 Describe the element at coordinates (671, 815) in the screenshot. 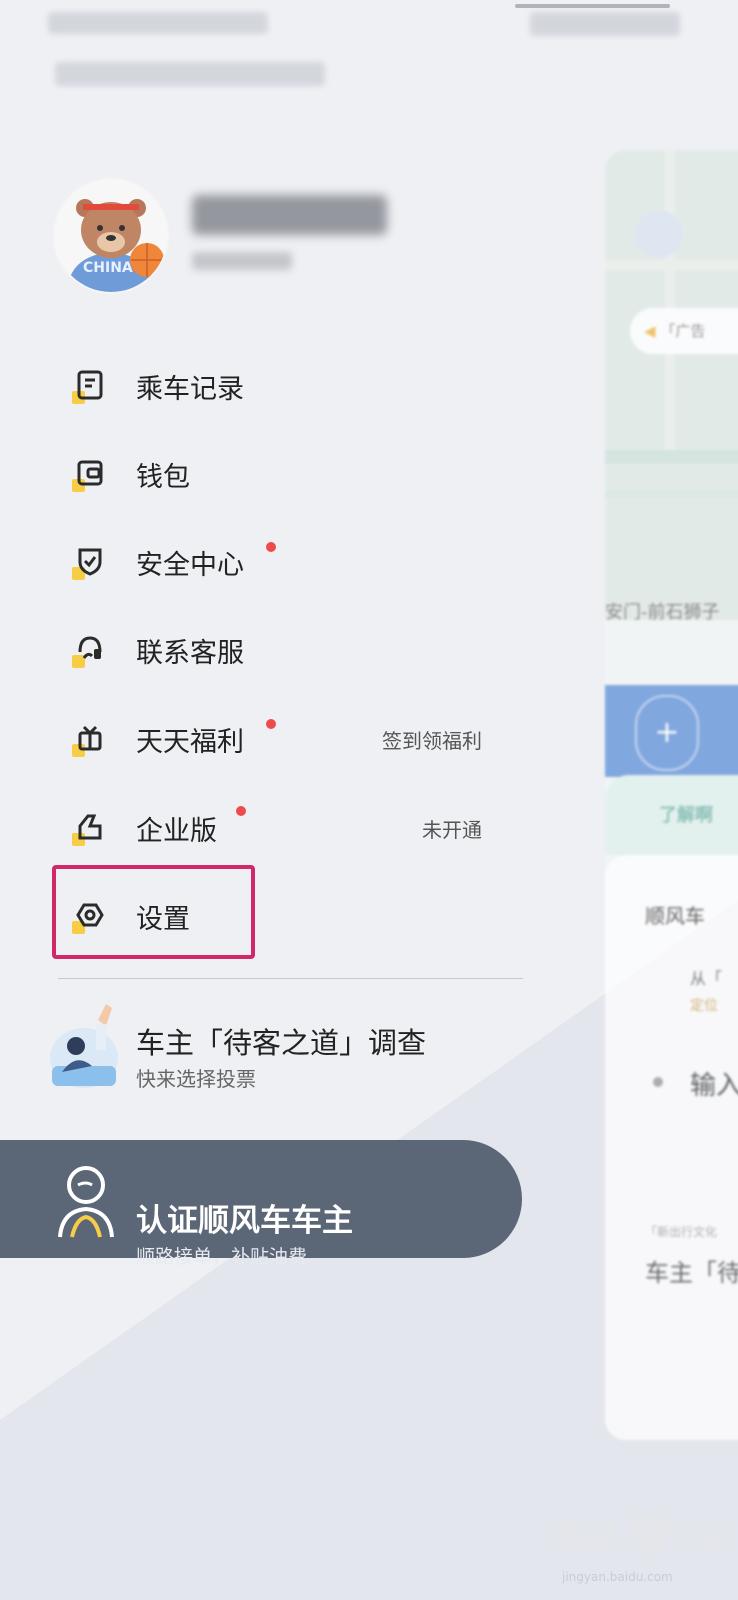

I see `info-card: 了解啊` at that location.